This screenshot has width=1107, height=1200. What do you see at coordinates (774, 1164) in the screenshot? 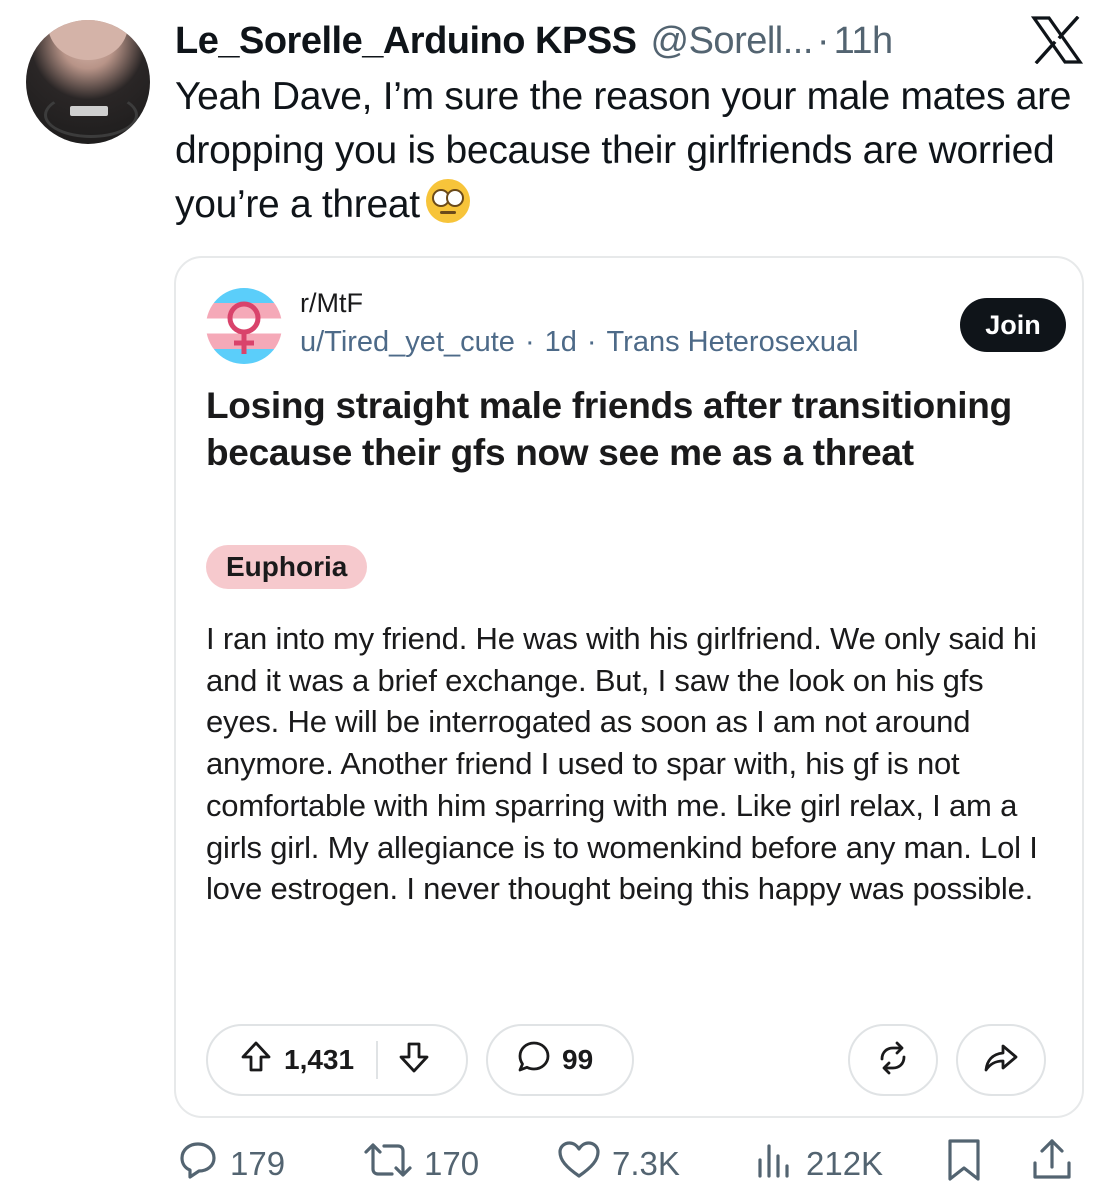
I see `analytics-bars-icon` at bounding box center [774, 1164].